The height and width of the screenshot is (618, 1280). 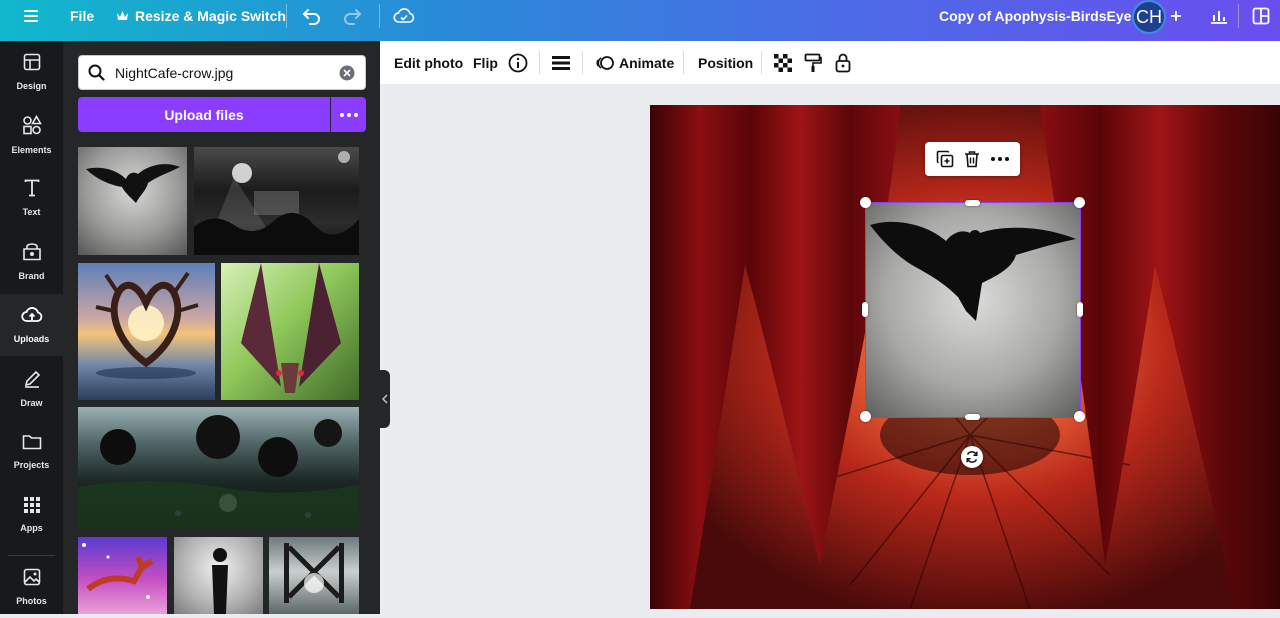 I want to click on rail-item-text: Text, so click(x=31, y=198).